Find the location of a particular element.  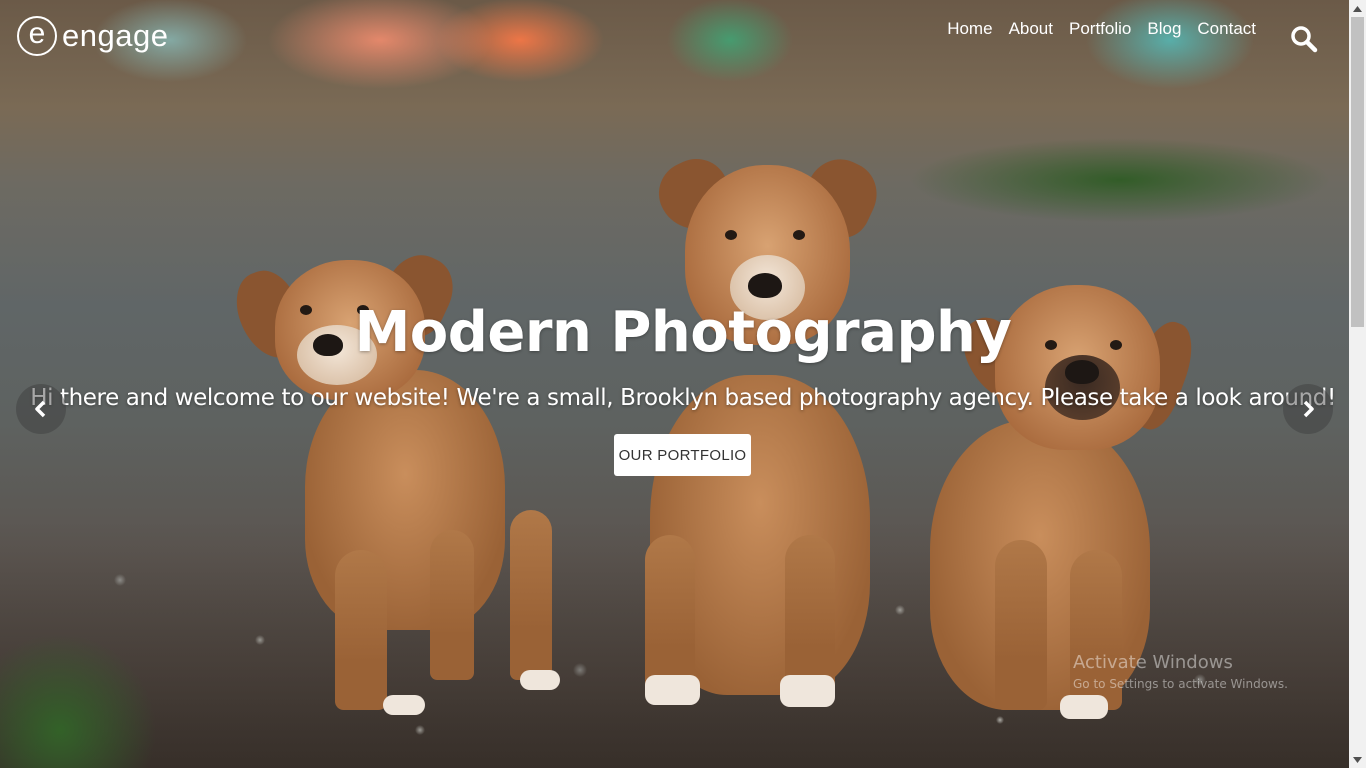

carousel-next-button is located at coordinates (1308, 409).